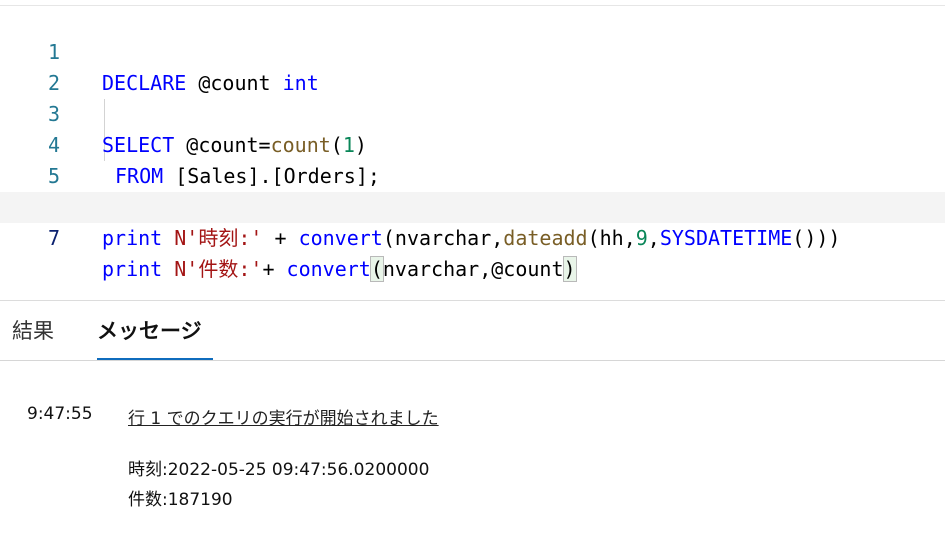 The height and width of the screenshot is (540, 945). Describe the element at coordinates (472, 300) in the screenshot. I see `pane-divider` at that location.